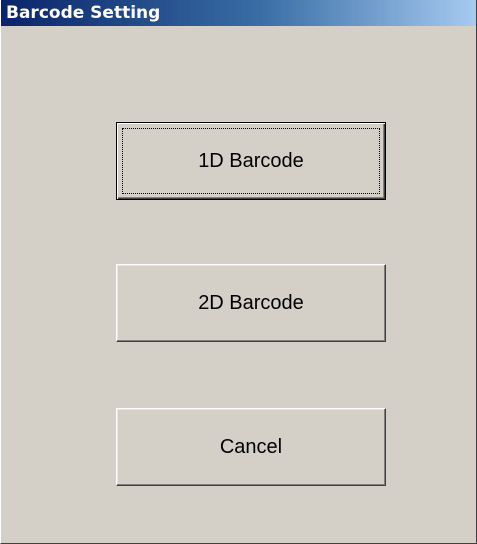  Describe the element at coordinates (83, 13) in the screenshot. I see `window-title: Barcode Setting` at that location.